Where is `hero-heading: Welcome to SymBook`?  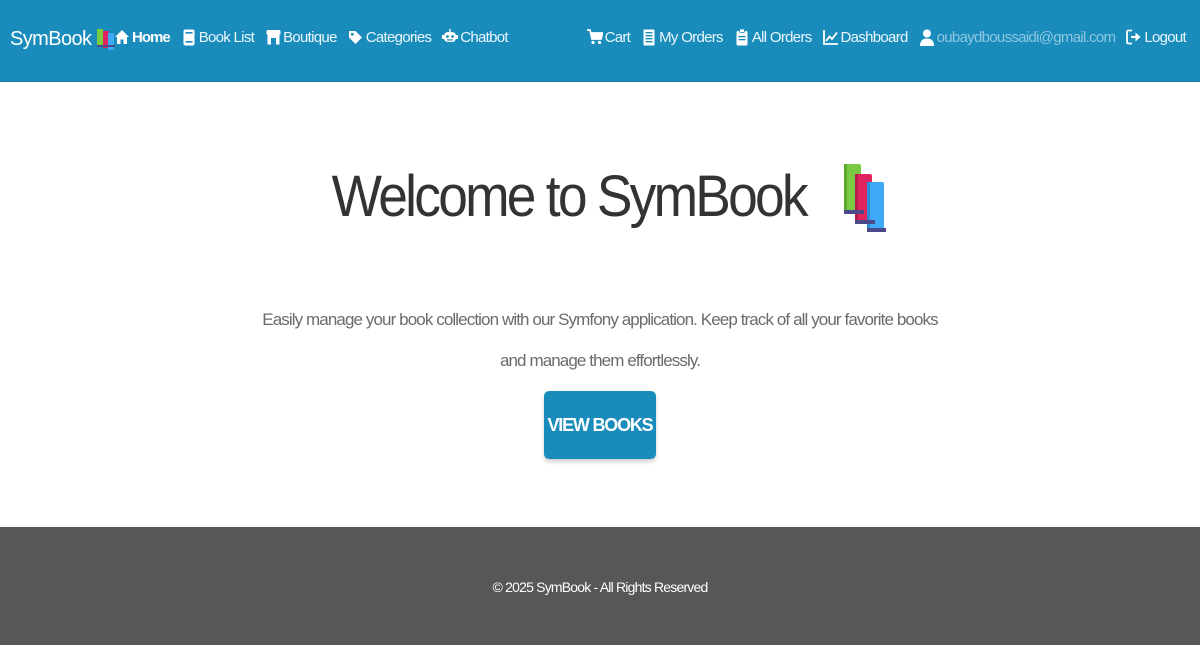 hero-heading: Welcome to SymBook is located at coordinates (600, 197).